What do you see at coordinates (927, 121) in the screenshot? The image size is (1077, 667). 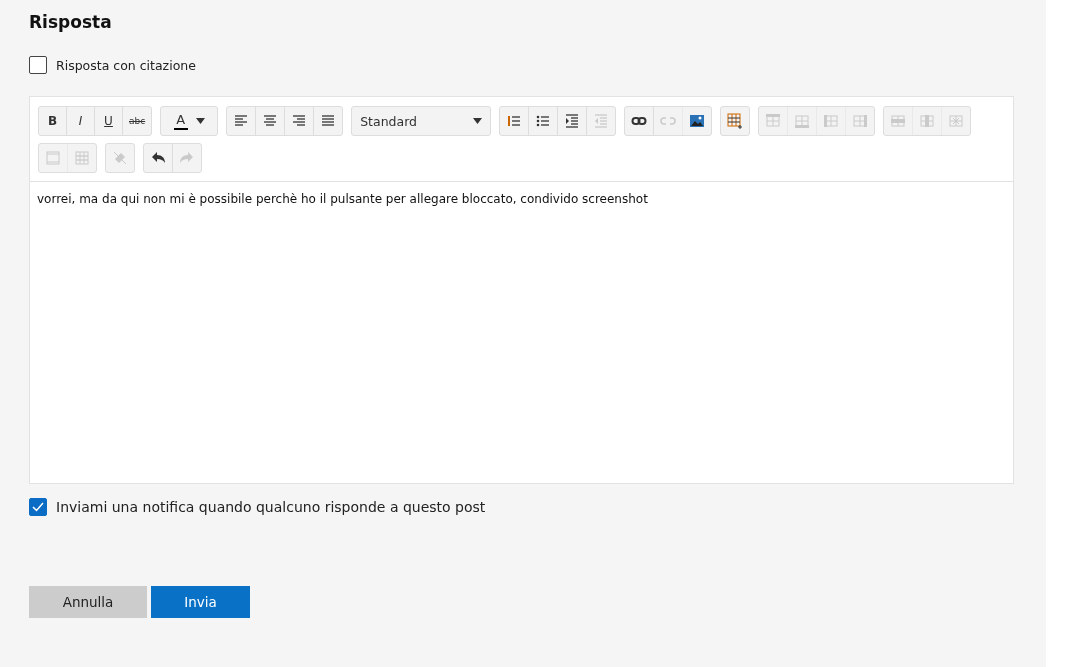 I see `col-delete-icon` at bounding box center [927, 121].